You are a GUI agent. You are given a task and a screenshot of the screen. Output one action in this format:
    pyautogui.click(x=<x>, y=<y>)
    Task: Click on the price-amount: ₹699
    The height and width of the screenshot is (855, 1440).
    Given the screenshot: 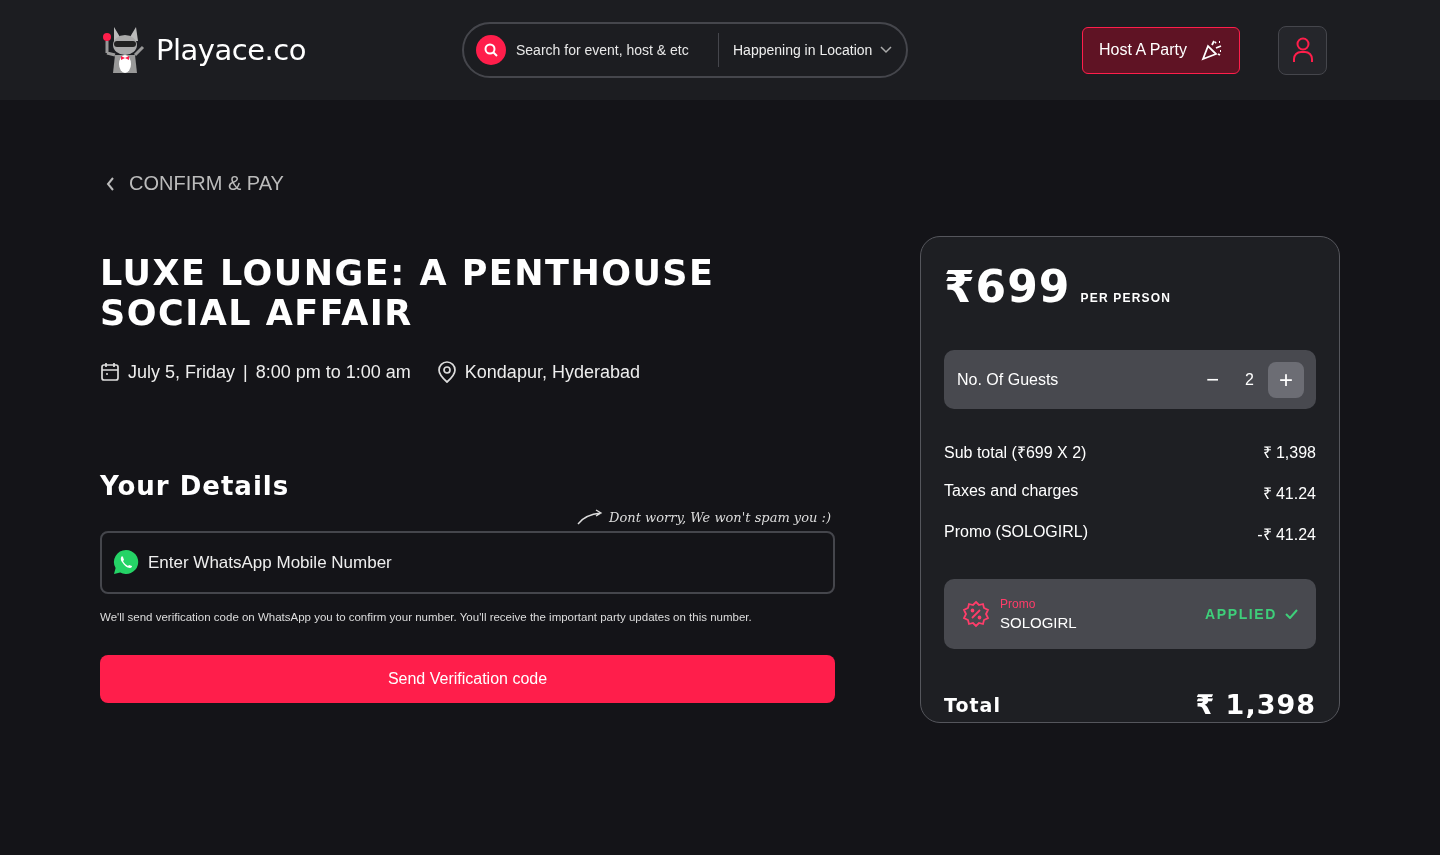 What is the action you would take?
    pyautogui.click(x=1007, y=286)
    